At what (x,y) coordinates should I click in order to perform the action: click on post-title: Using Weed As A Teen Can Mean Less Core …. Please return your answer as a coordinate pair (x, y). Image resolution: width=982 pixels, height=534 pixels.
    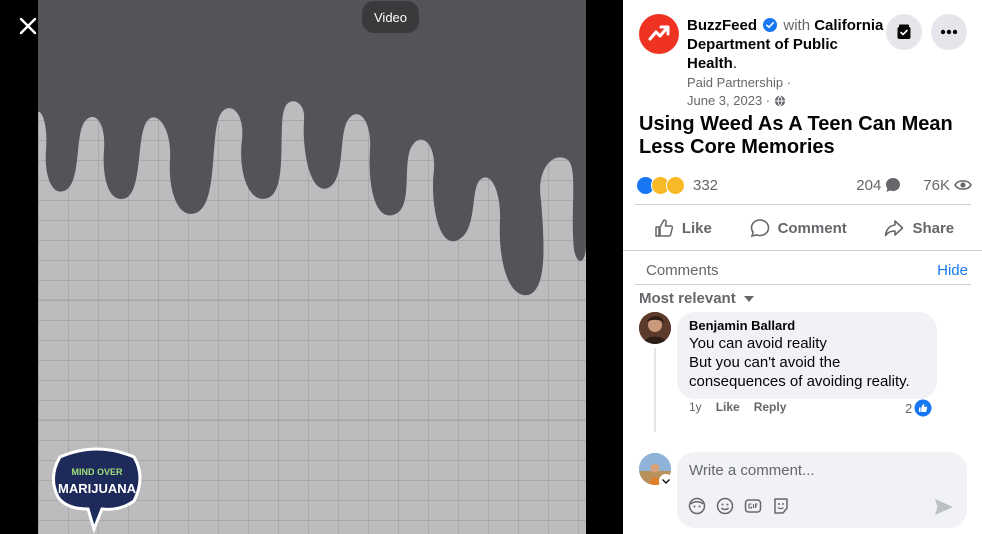
    Looking at the image, I should click on (796, 135).